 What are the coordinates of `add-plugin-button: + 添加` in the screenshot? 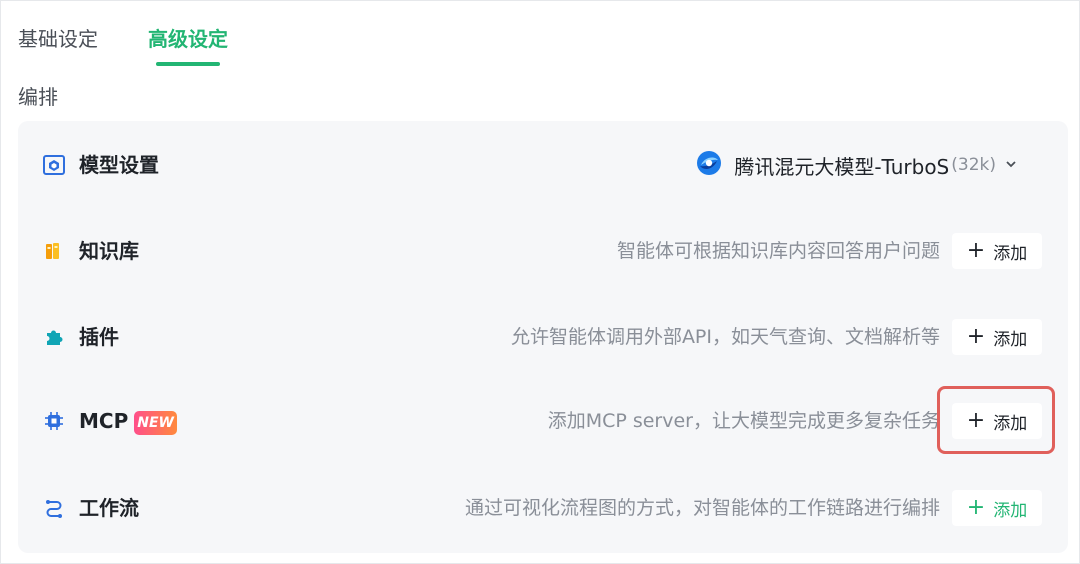 It's located at (997, 337).